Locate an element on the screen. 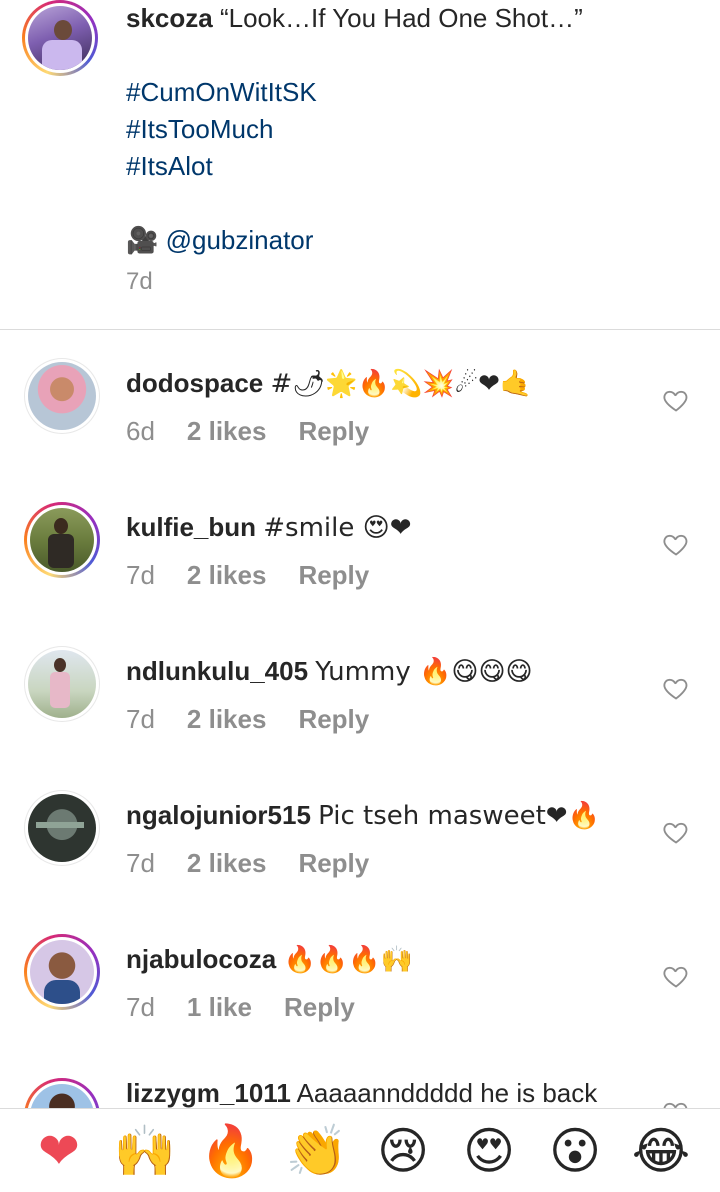 The width and height of the screenshot is (720, 1192). caption-quote: “Look…If You Had One Shot…” is located at coordinates (401, 18).